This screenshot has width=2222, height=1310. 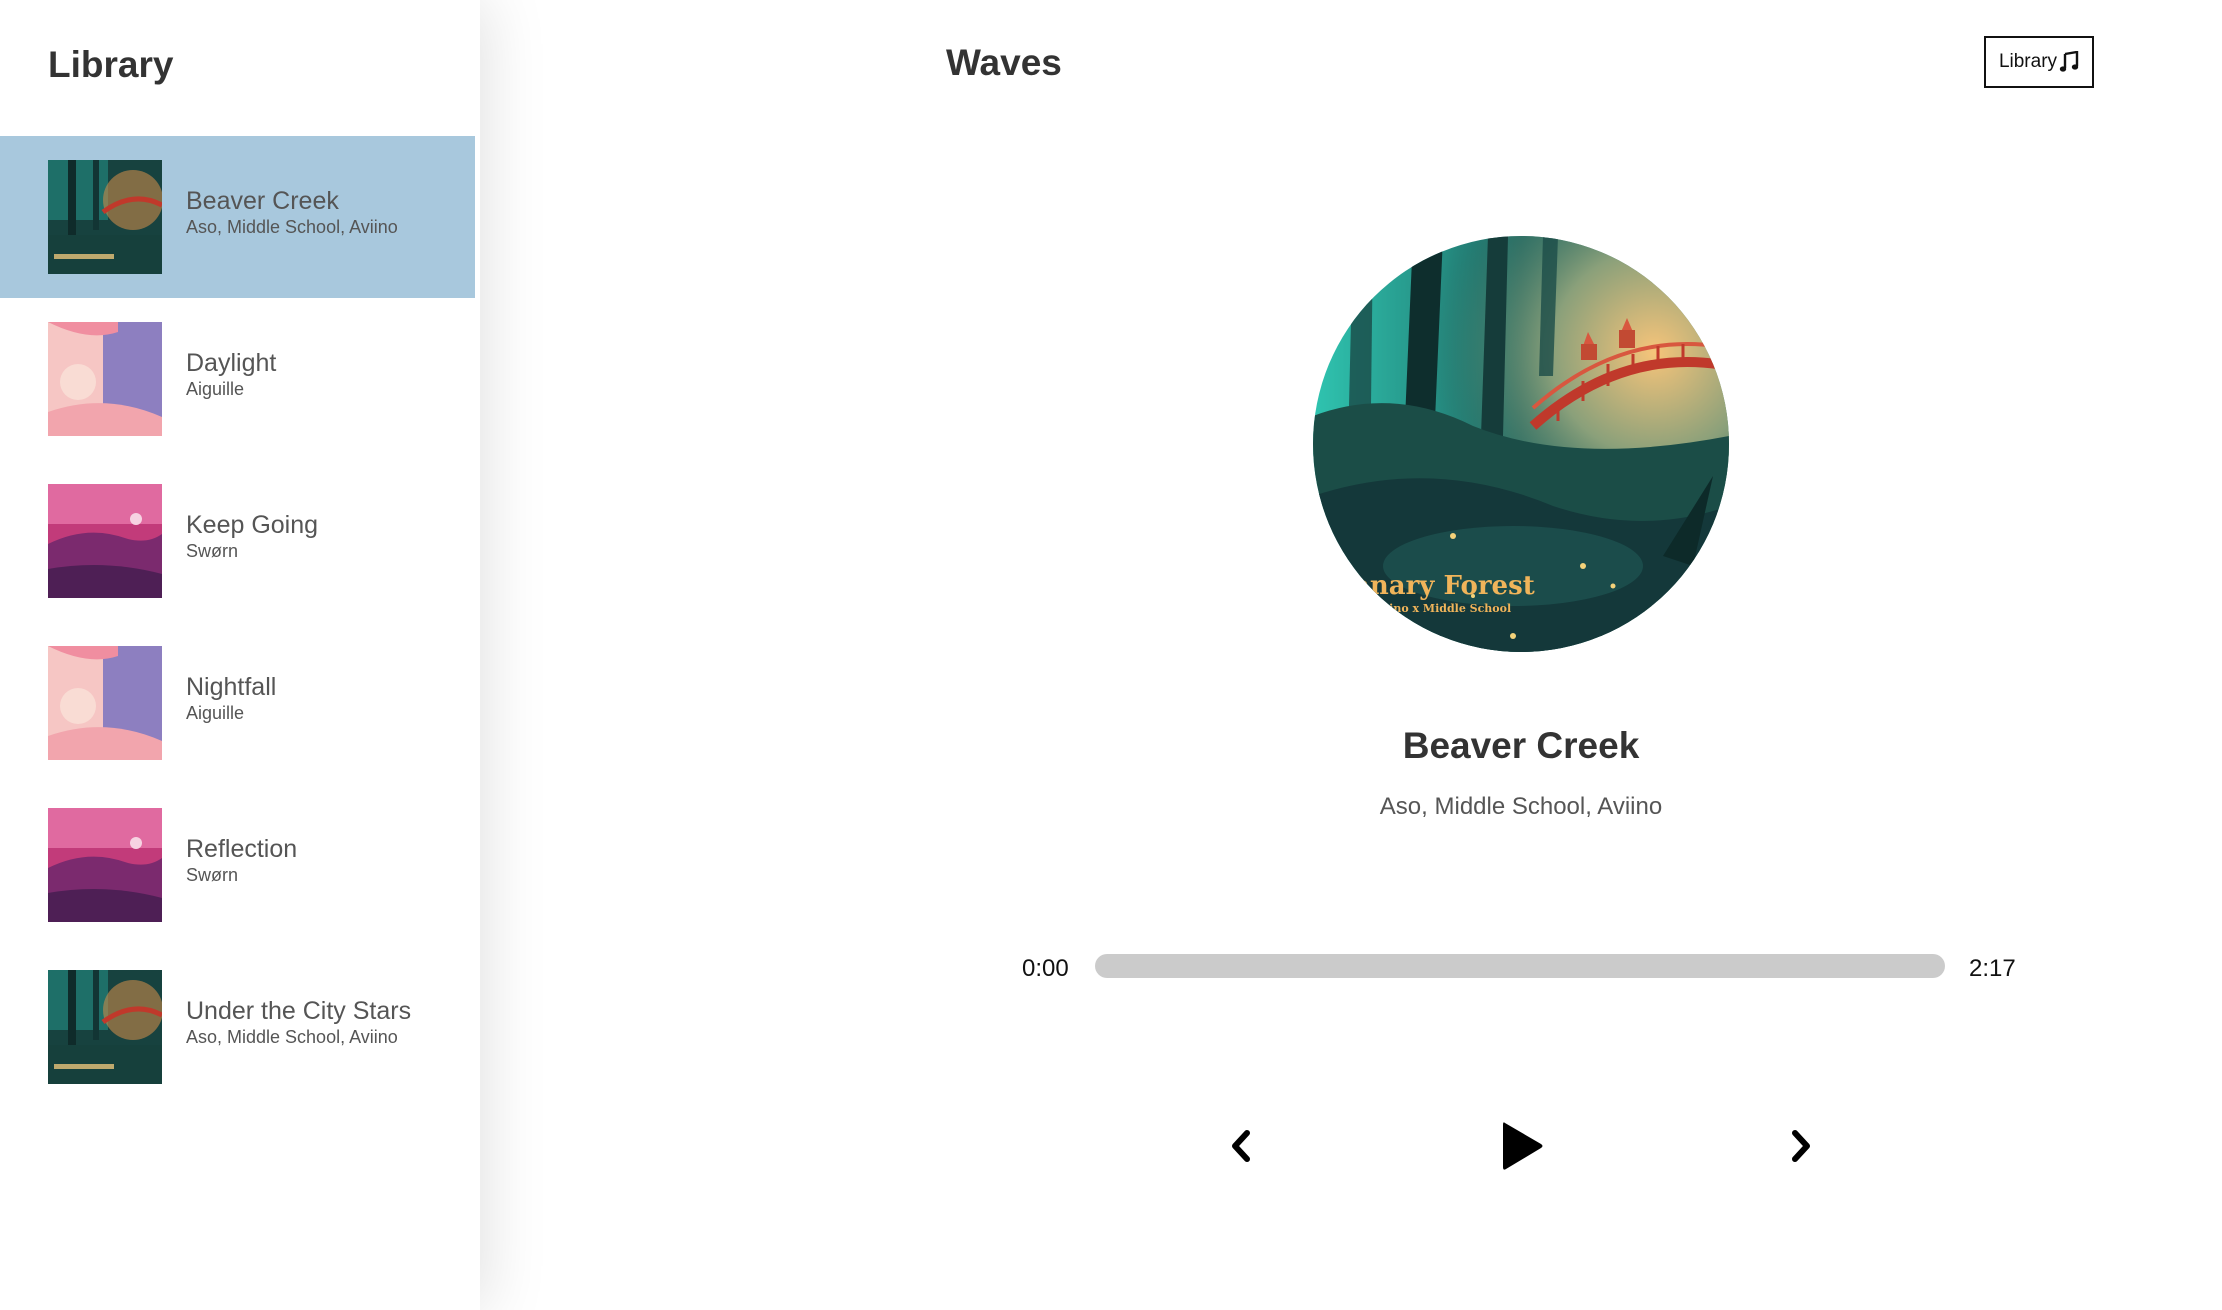 I want to click on song-name: Reflection, so click(x=242, y=849).